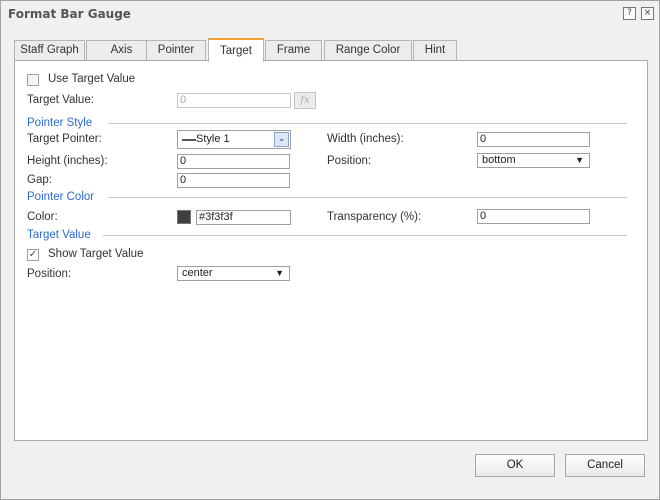 This screenshot has height=500, width=660. I want to click on target-value-input: 0, so click(234, 100).